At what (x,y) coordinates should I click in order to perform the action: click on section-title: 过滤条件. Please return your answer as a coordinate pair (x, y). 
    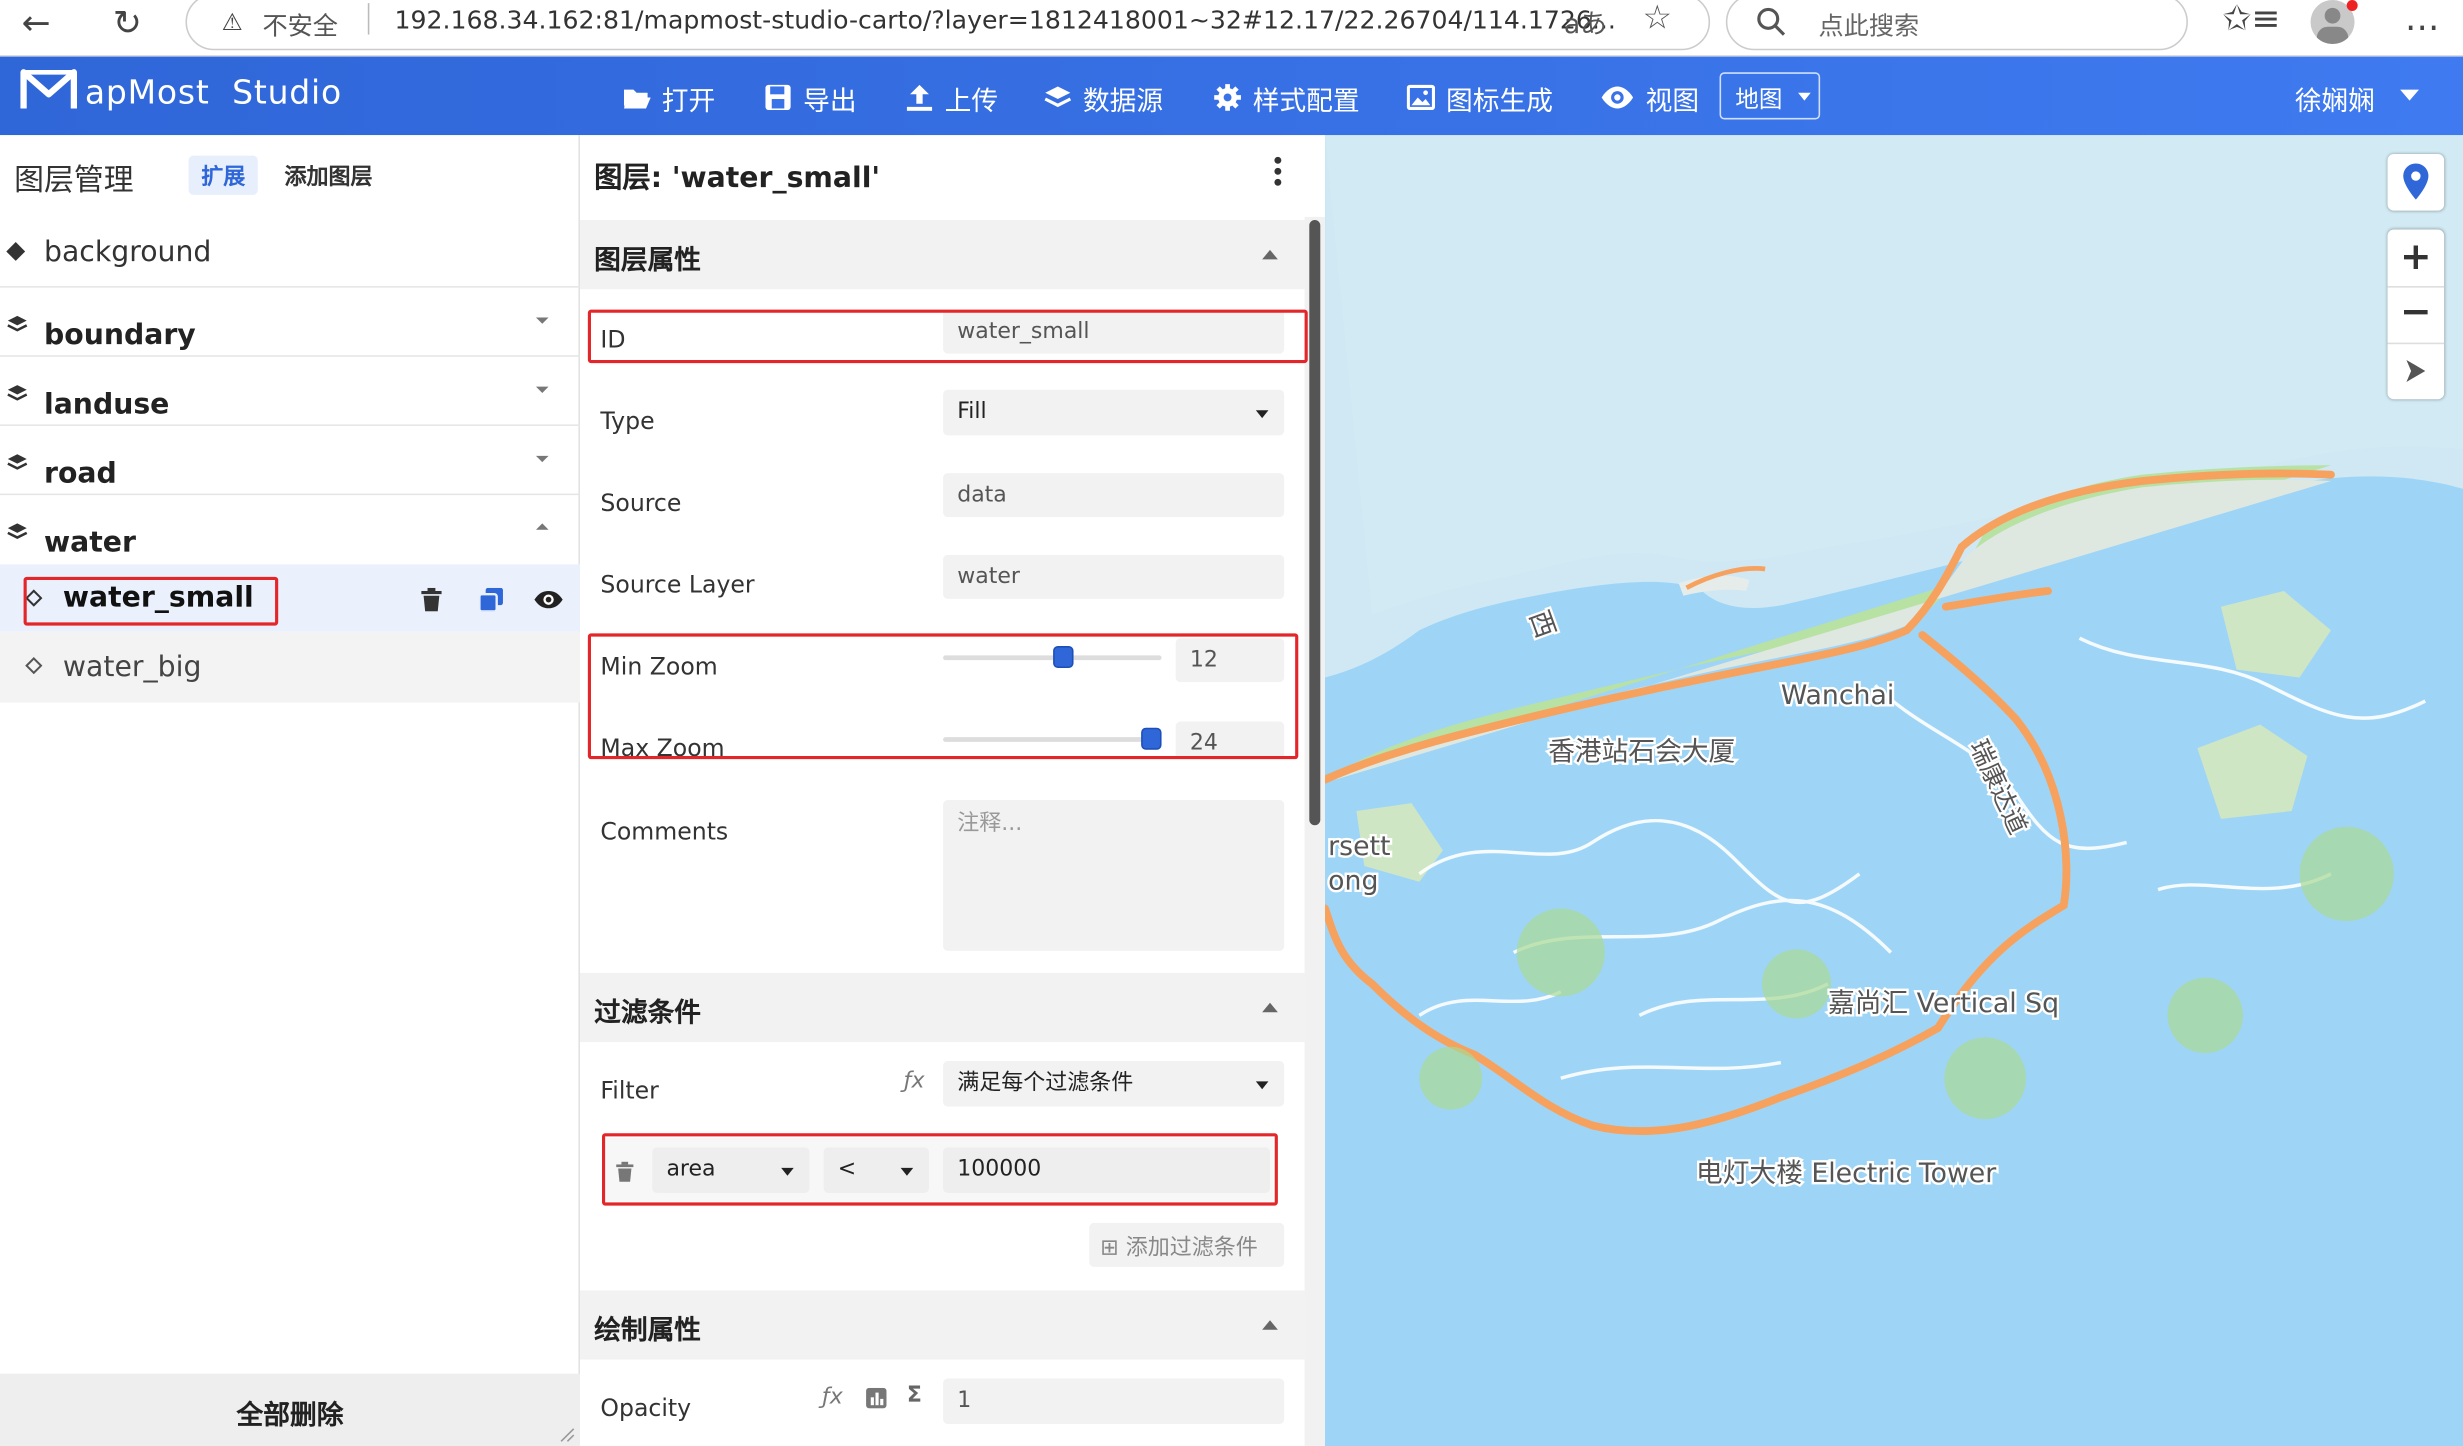
    Looking at the image, I should click on (648, 1014).